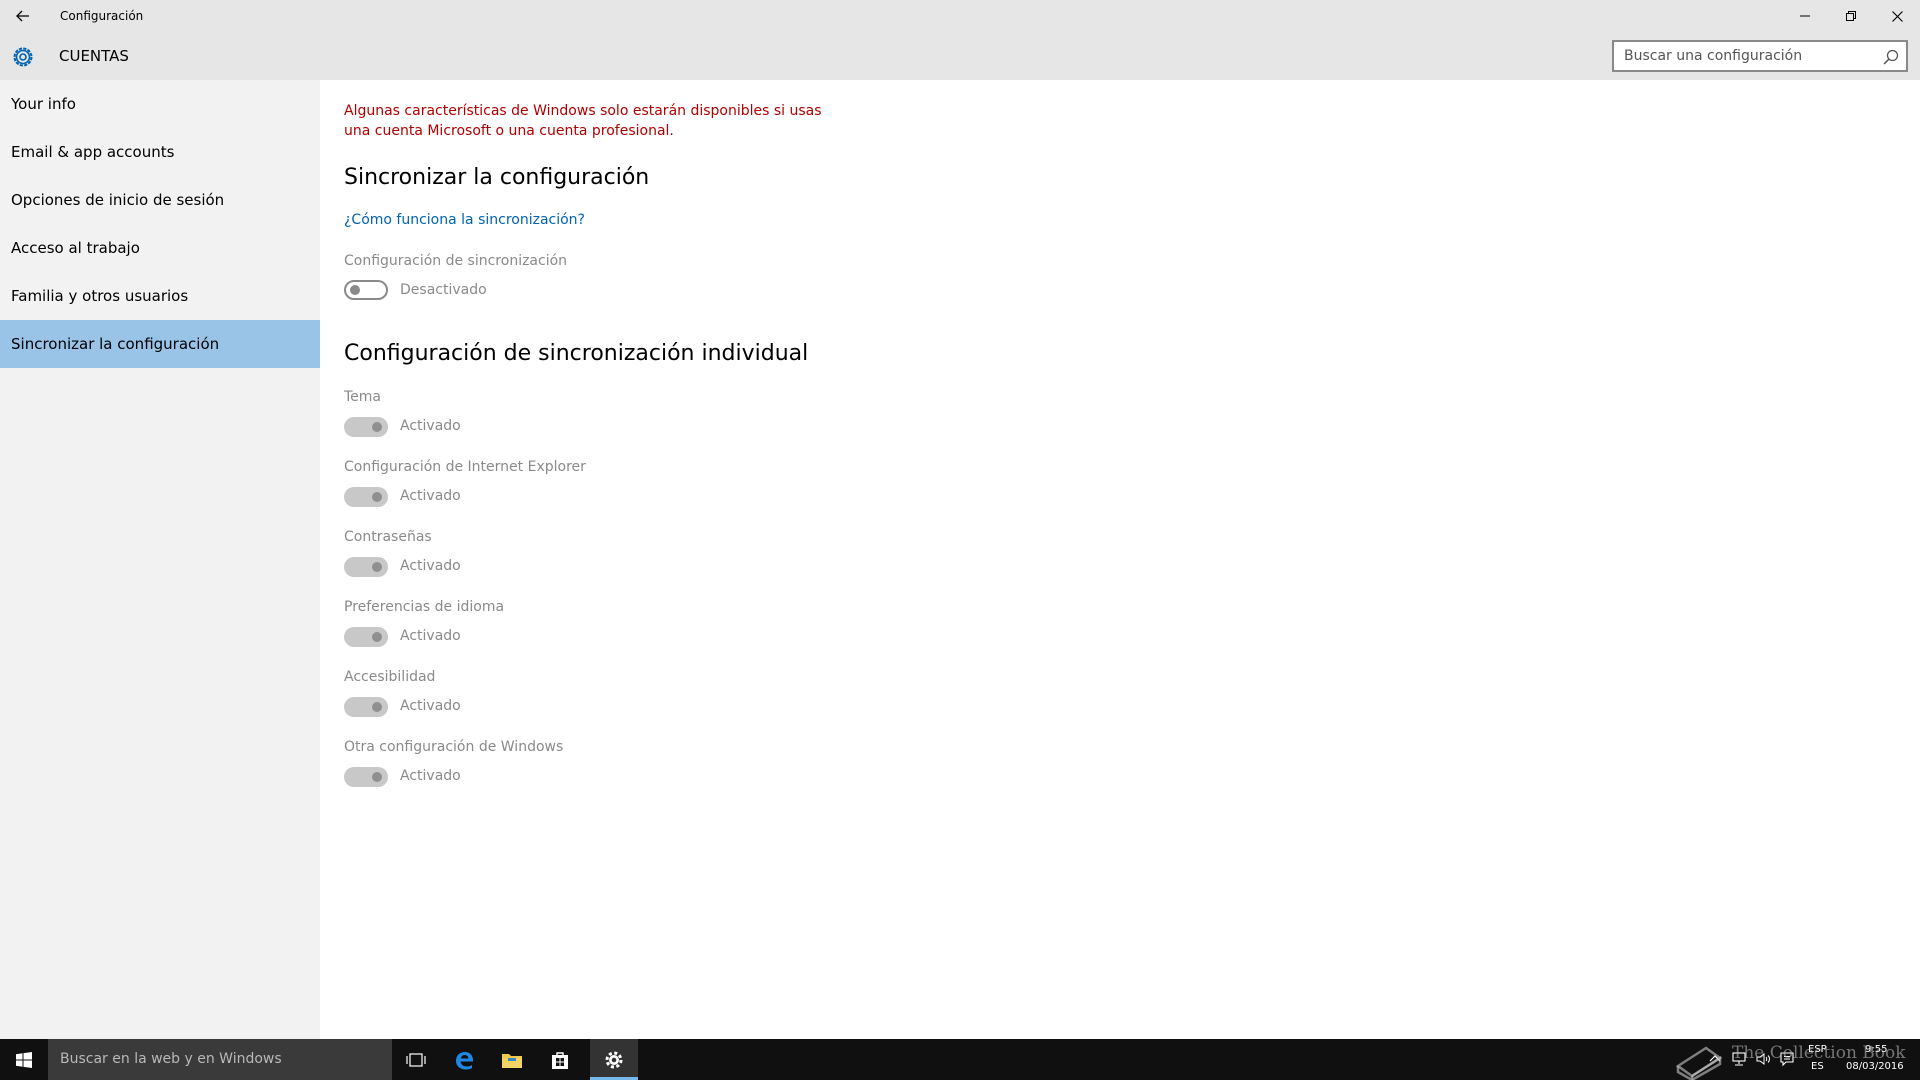  What do you see at coordinates (456, 261) in the screenshot?
I see `sync-setting-label: Configuración de sincronización` at bounding box center [456, 261].